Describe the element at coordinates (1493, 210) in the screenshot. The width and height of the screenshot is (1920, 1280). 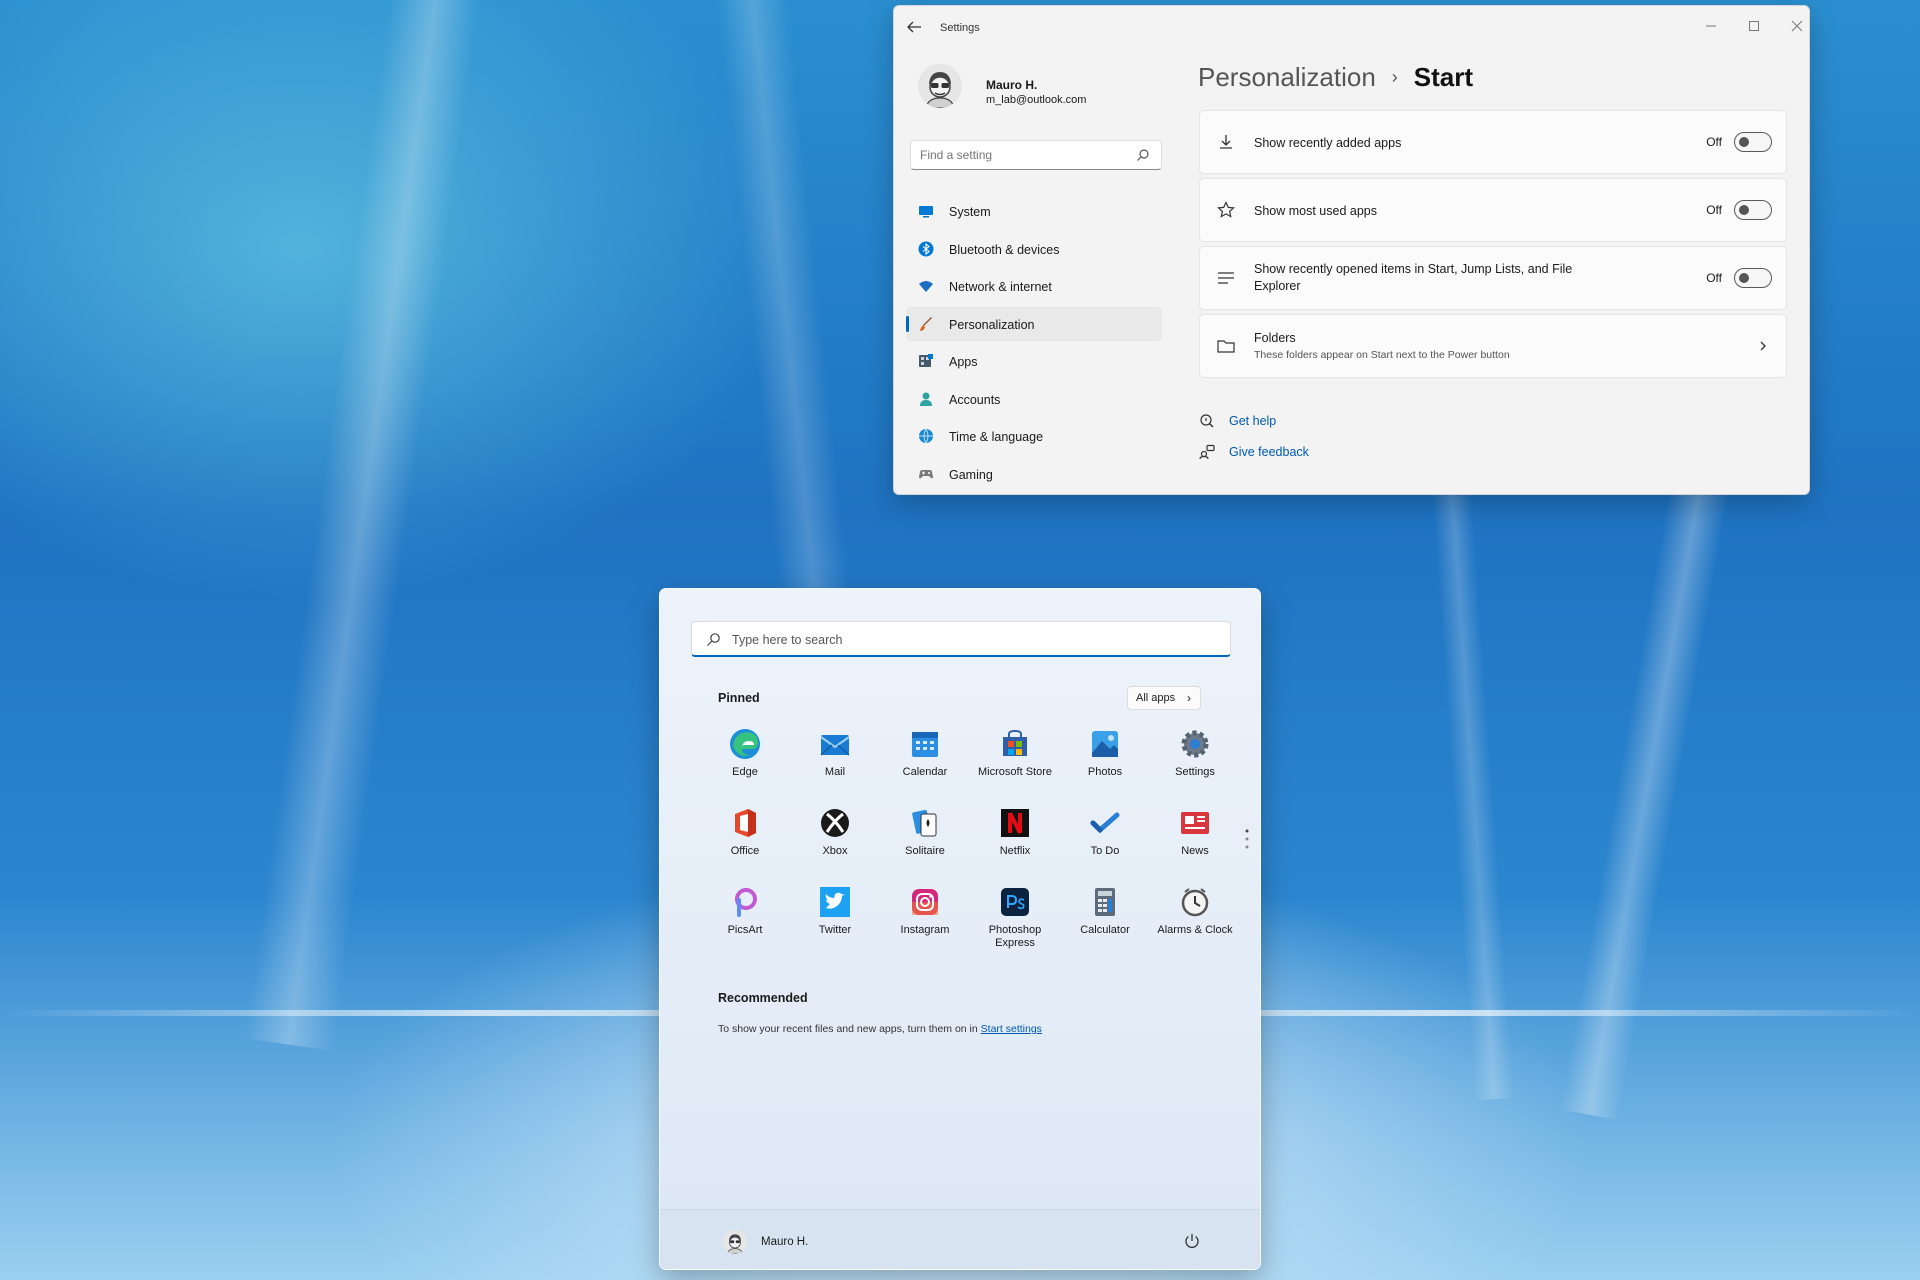
I see `option-show-most-used-apps: Show most used apps Off` at that location.